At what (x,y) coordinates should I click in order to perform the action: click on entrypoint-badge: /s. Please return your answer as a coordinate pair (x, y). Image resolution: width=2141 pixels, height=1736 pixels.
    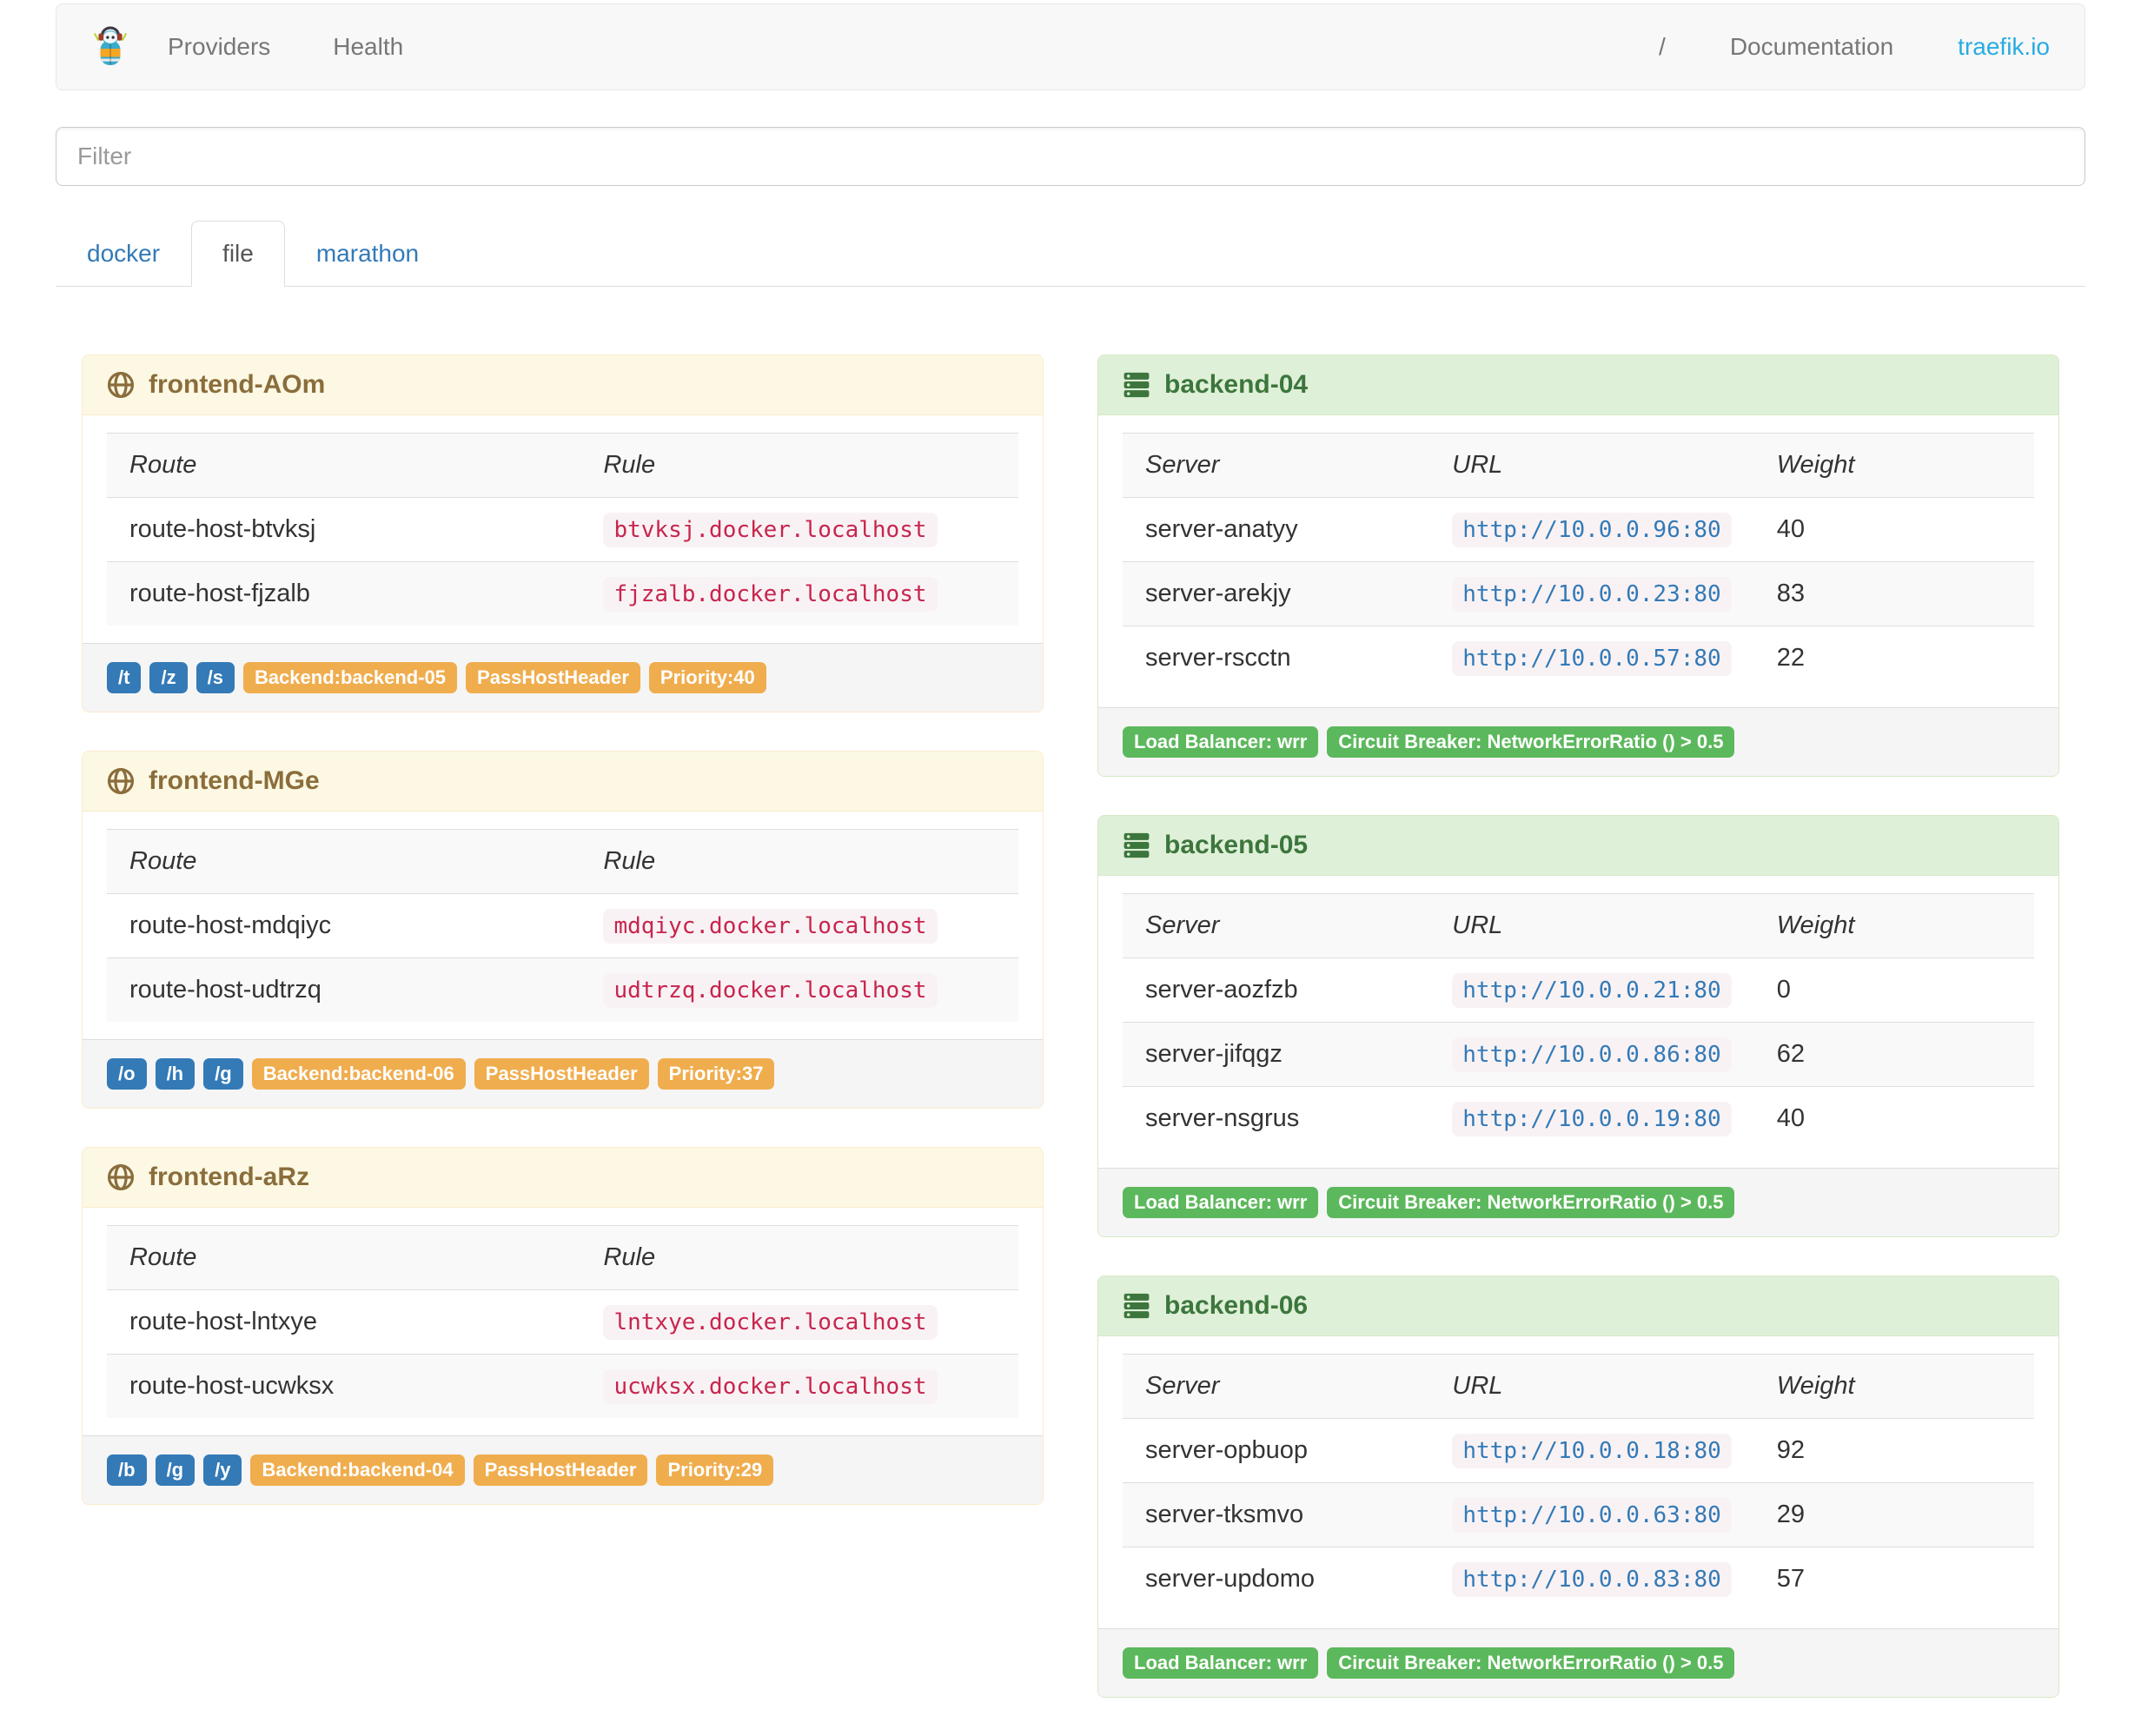
    Looking at the image, I should click on (215, 677).